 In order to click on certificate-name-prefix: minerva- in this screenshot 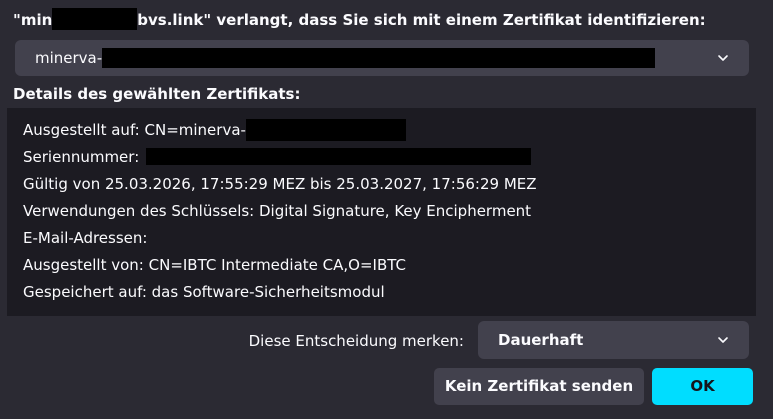, I will do `click(69, 58)`.